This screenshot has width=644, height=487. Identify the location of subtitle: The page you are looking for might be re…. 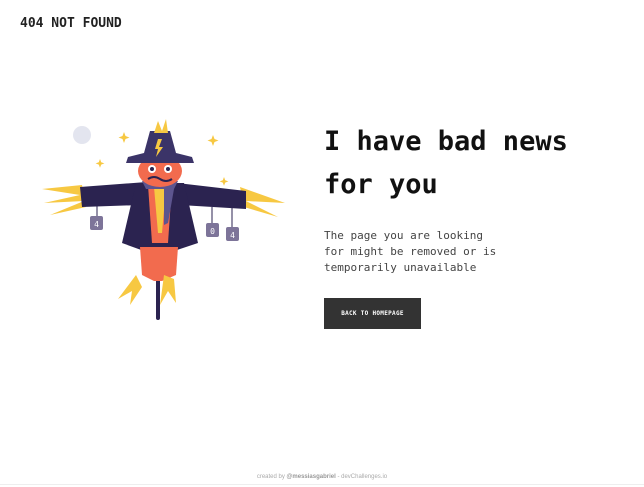
(419, 252).